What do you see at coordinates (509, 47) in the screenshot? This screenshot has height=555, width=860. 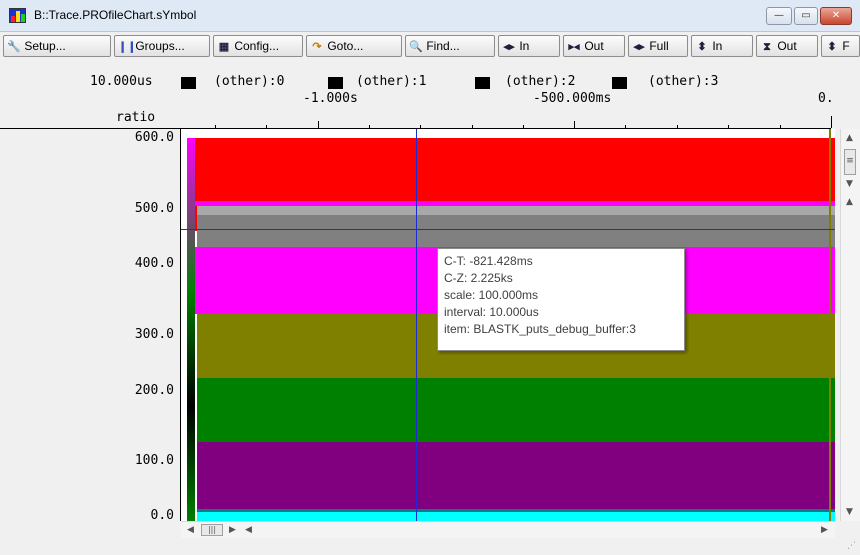 I see `zoom-in-horizontal-icon: ◂▸` at bounding box center [509, 47].